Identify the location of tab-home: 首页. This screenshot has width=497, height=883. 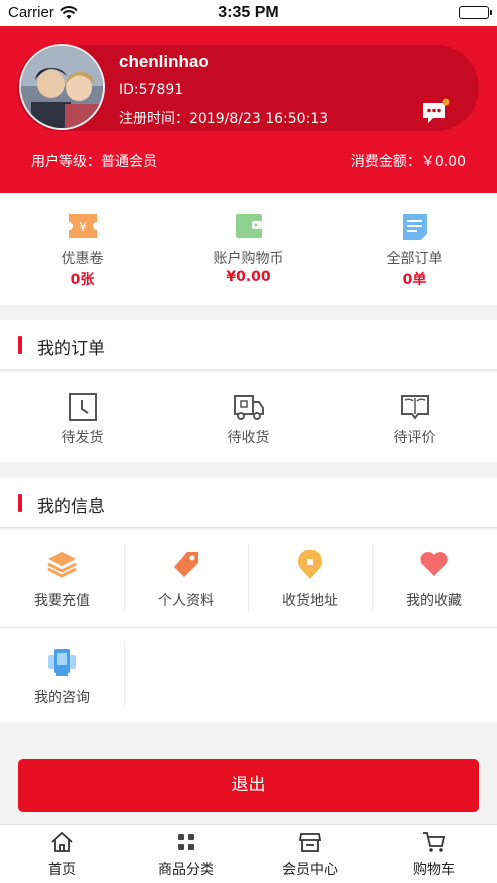
(62, 854).